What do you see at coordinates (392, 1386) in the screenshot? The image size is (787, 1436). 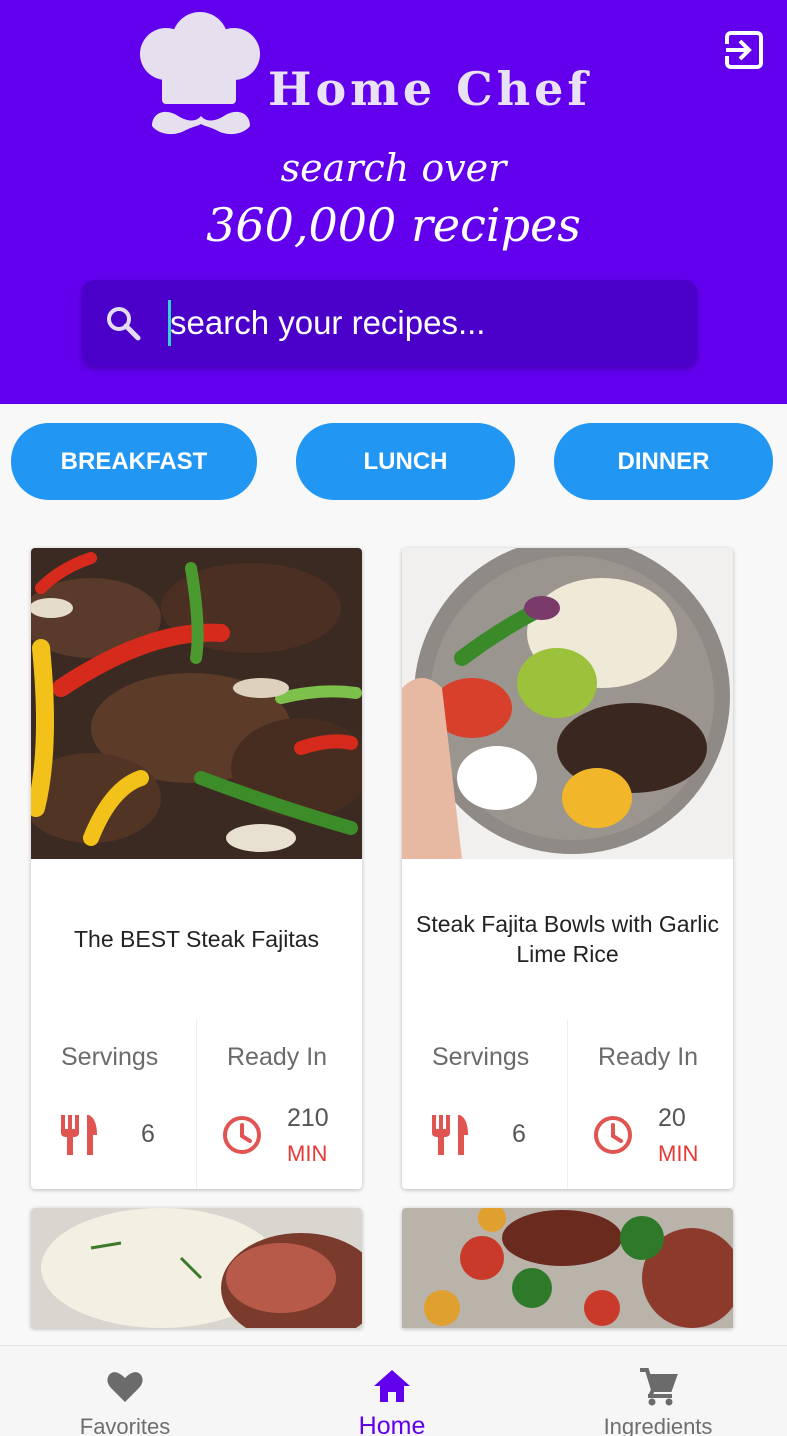 I see `home-icon` at bounding box center [392, 1386].